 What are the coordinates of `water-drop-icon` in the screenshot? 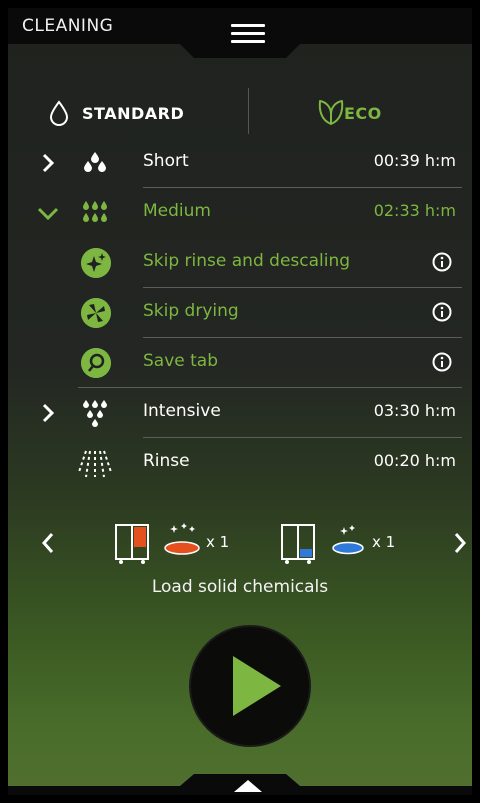 It's located at (59, 113).